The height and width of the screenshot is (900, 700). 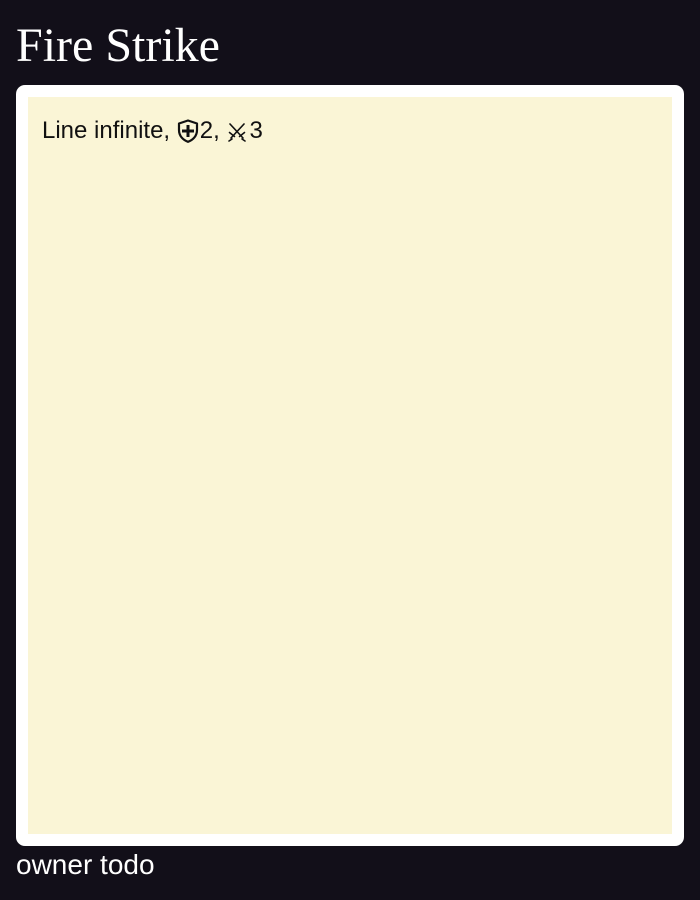 I want to click on shield-plus-icon, so click(x=188, y=131).